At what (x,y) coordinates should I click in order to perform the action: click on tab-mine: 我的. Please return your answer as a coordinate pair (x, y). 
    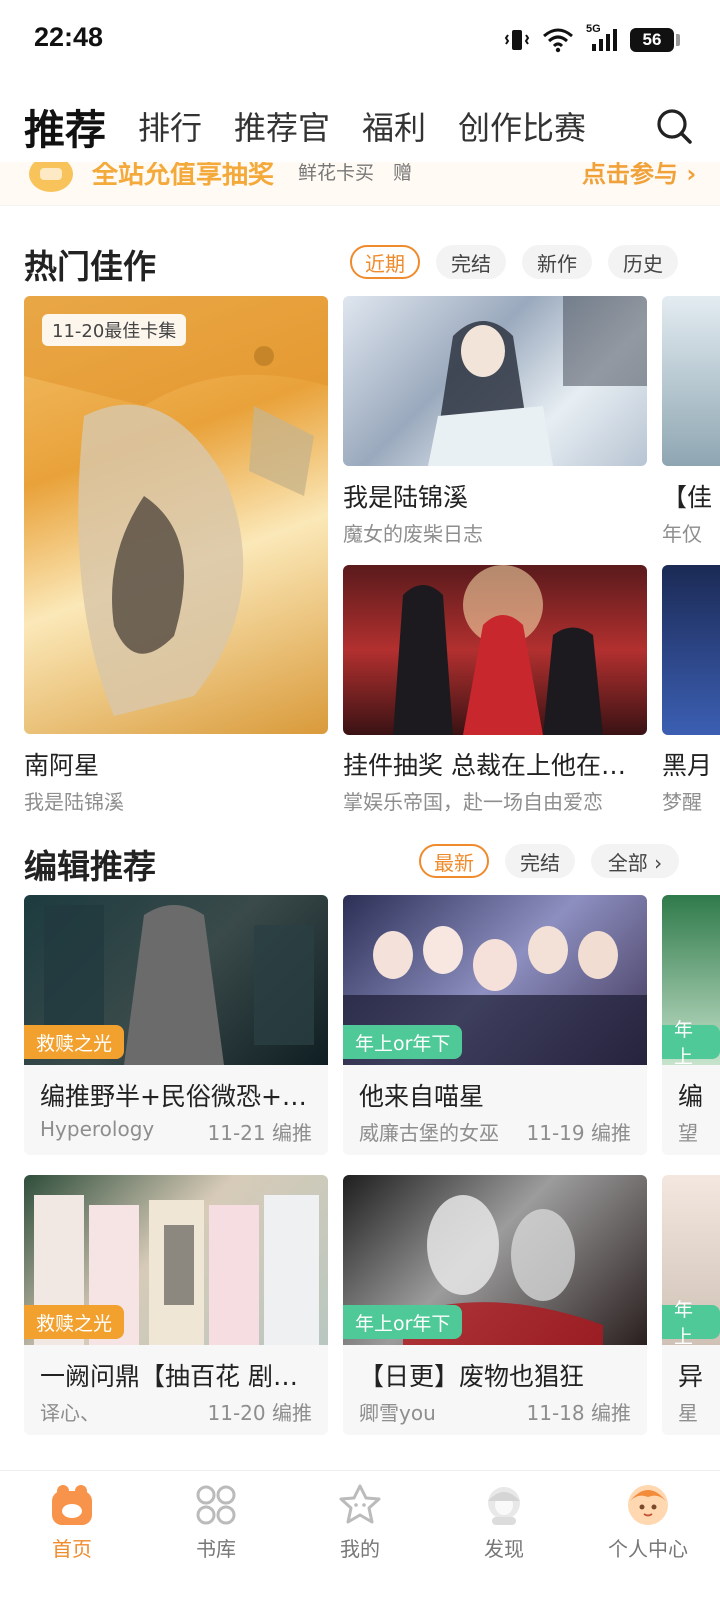
    Looking at the image, I should click on (360, 1521).